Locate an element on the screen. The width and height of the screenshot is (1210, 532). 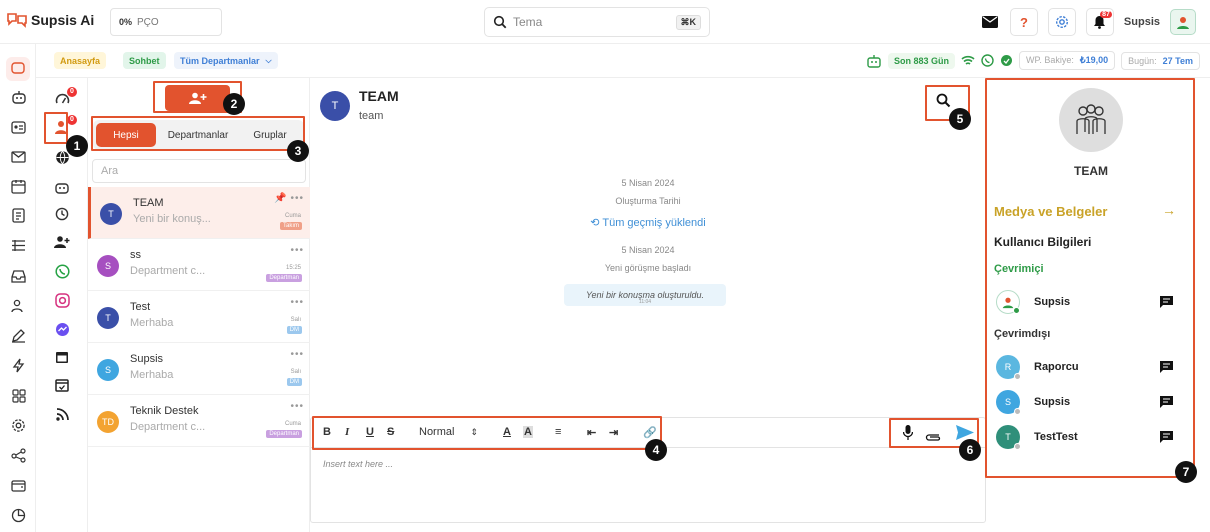
system-message: Yeni görüşme başladı is located at coordinates (648, 268).